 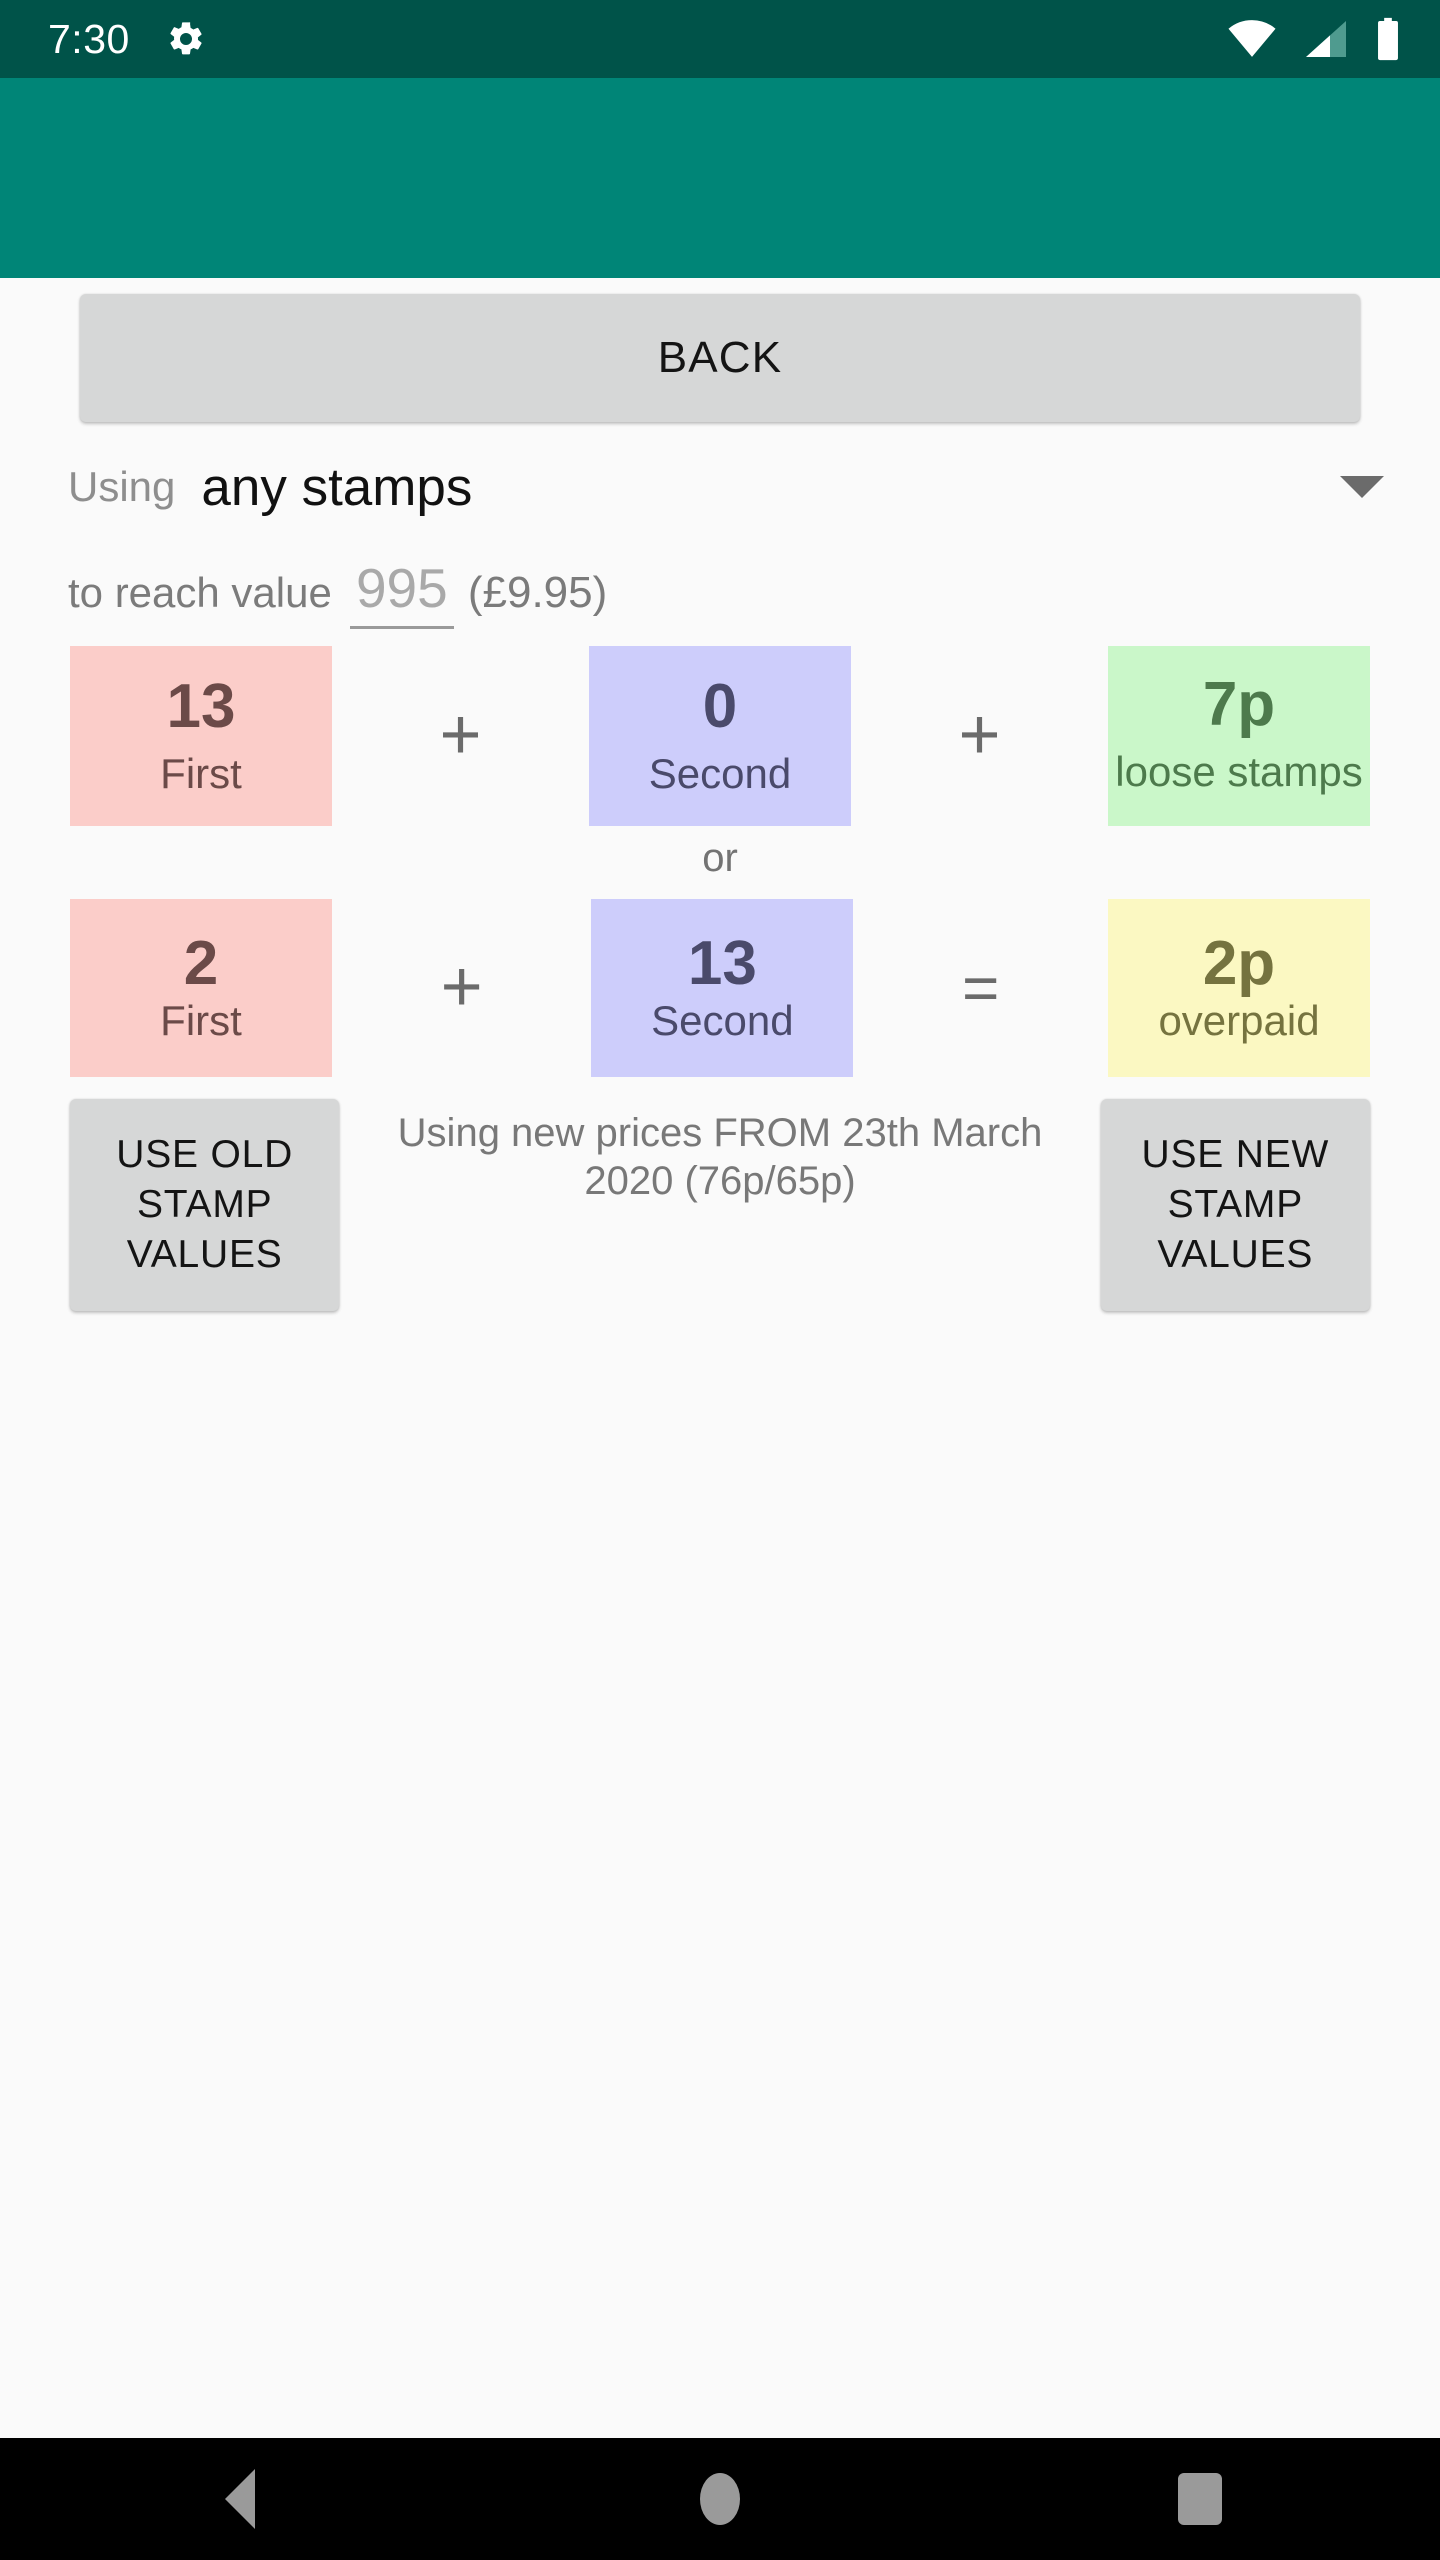 I want to click on status-bar-icons, so click(x=1314, y=39).